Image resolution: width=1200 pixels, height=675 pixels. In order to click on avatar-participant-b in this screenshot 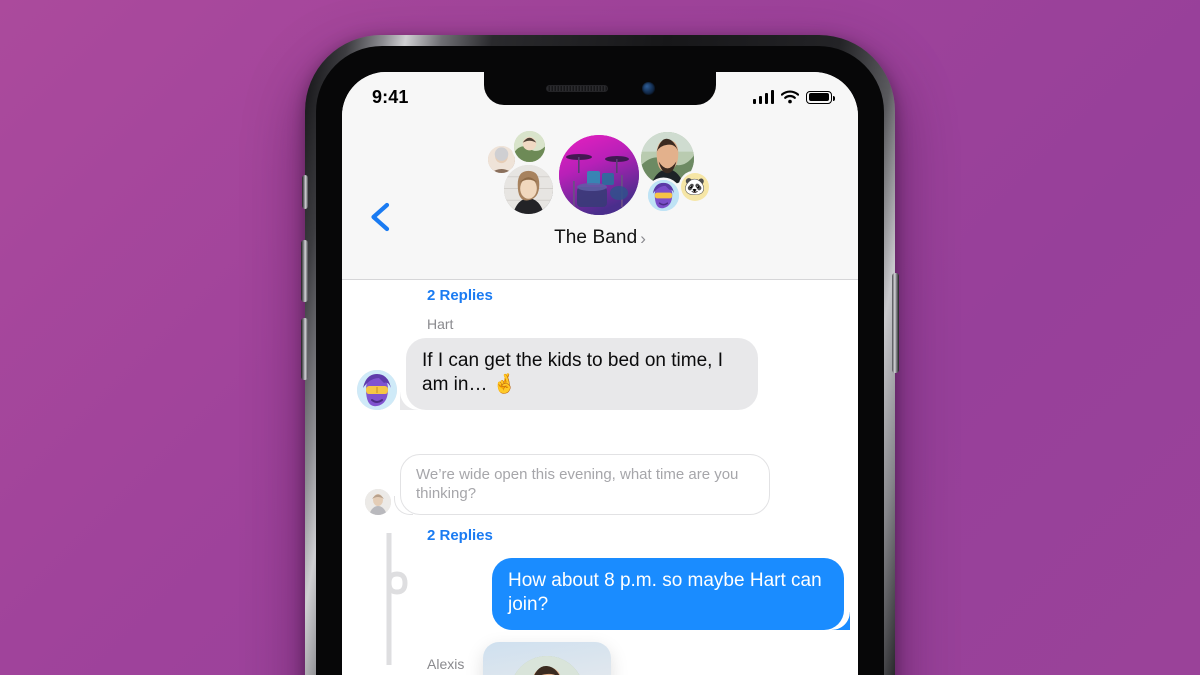, I will do `click(529, 146)`.